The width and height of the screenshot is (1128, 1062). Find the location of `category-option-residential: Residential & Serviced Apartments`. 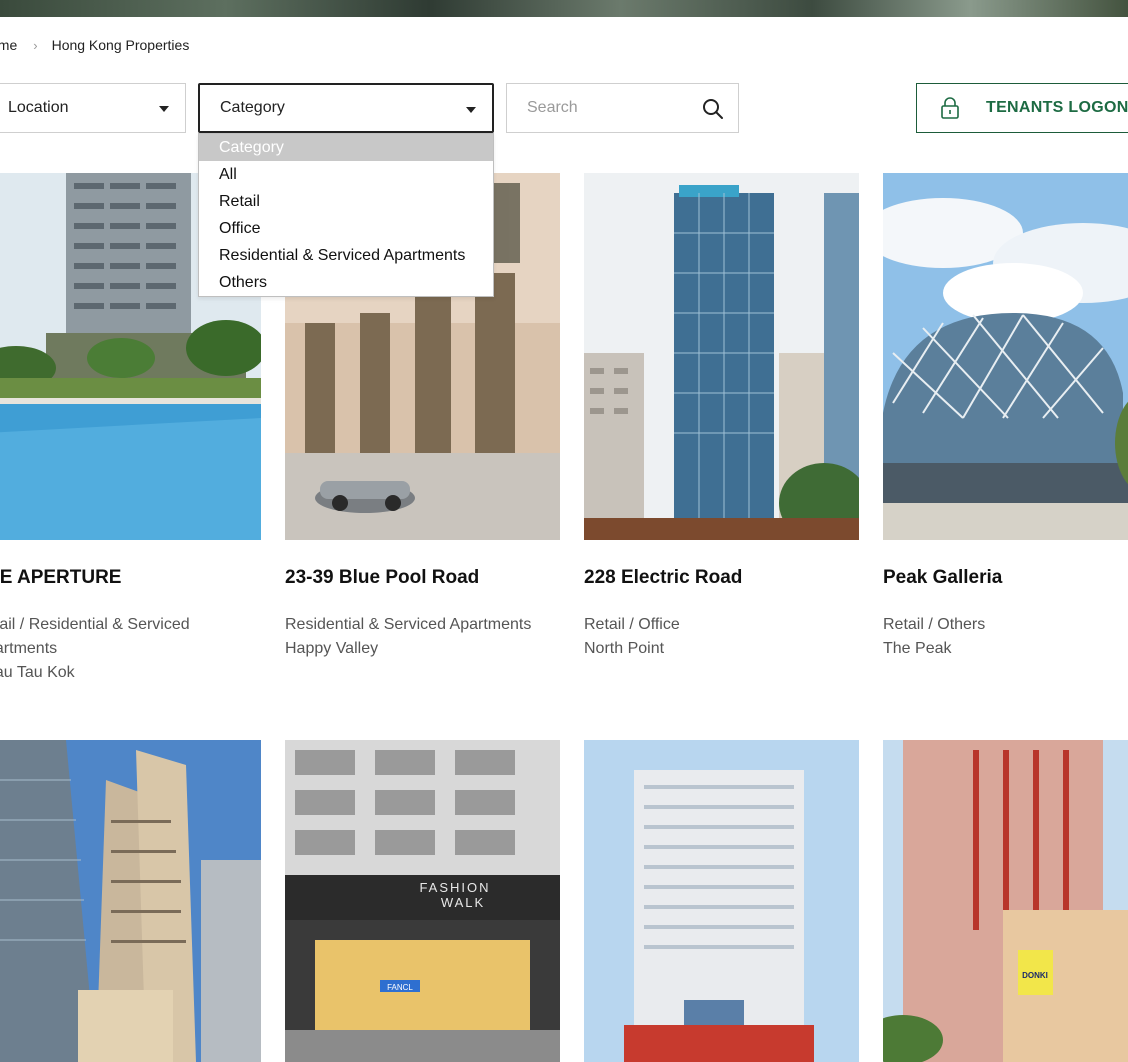

category-option-residential: Residential & Serviced Apartments is located at coordinates (346, 255).